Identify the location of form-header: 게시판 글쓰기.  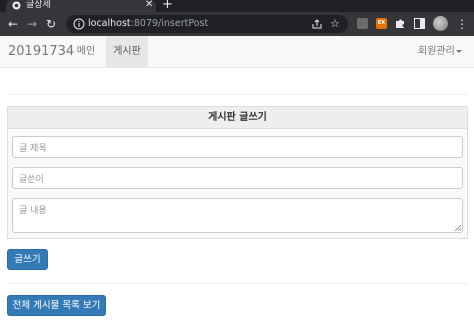
(237, 118).